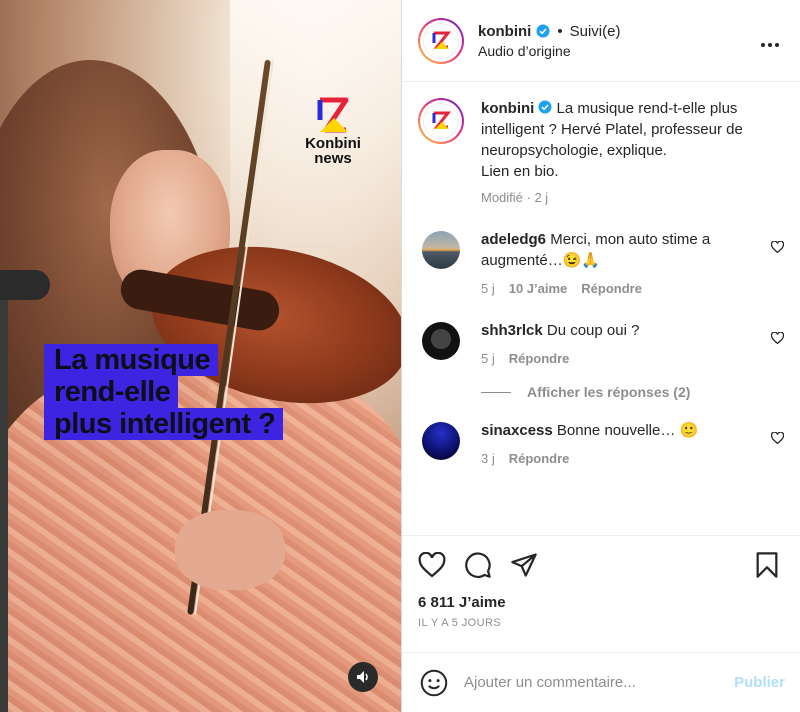 The height and width of the screenshot is (712, 800). What do you see at coordinates (601, 443) in the screenshot?
I see `comment-item: sinaxcess Bonne nouvelle… 🙂 3 j Répondre` at bounding box center [601, 443].